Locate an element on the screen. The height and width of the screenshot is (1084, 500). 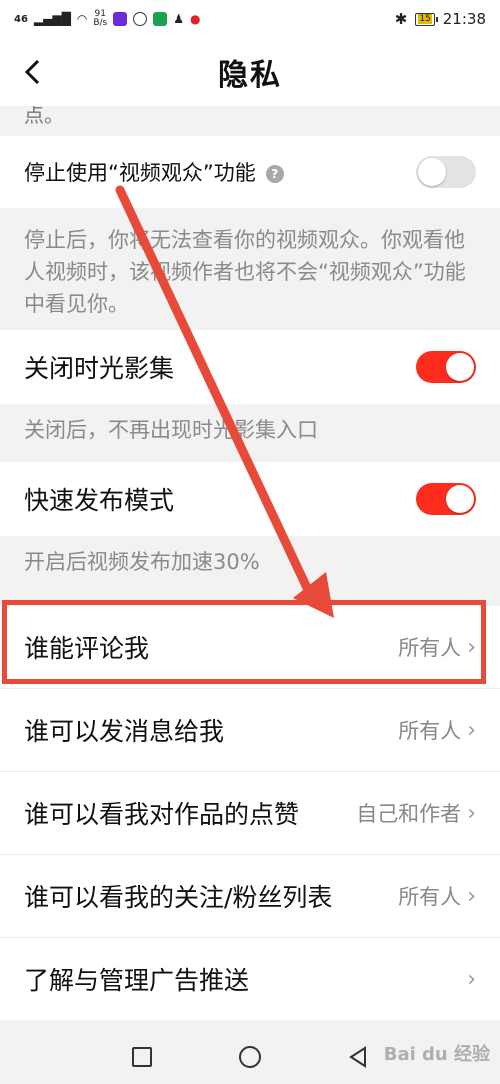
setting-value: 自己和作者 is located at coordinates (409, 814).